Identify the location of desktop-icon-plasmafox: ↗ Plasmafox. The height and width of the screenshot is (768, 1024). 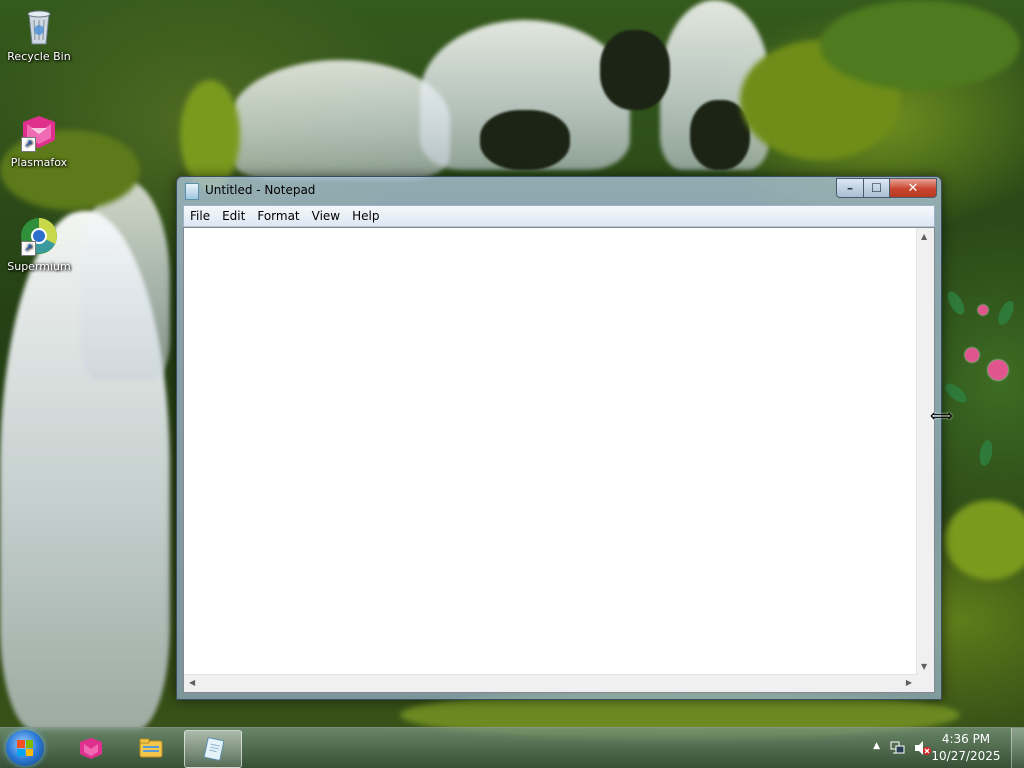
(39, 140).